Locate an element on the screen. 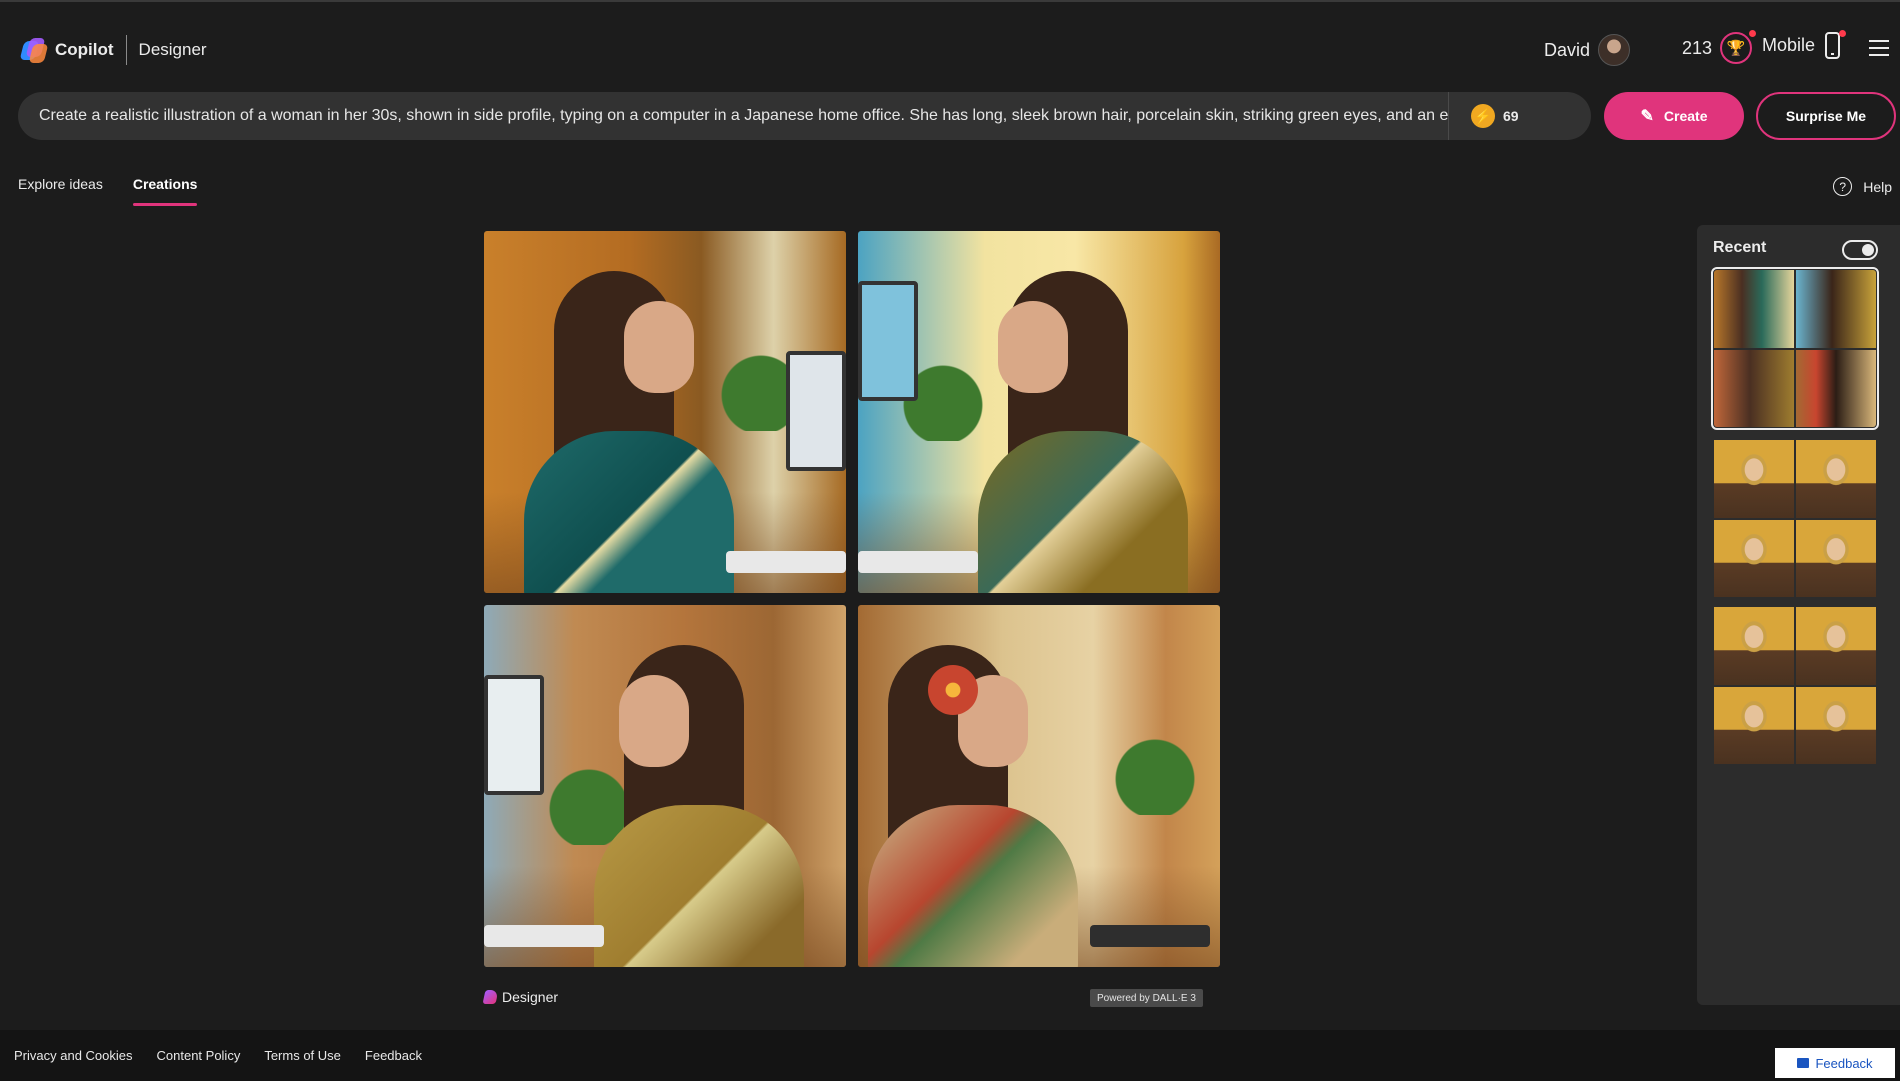  trophy-icon: 🏆 is located at coordinates (1738, 47).